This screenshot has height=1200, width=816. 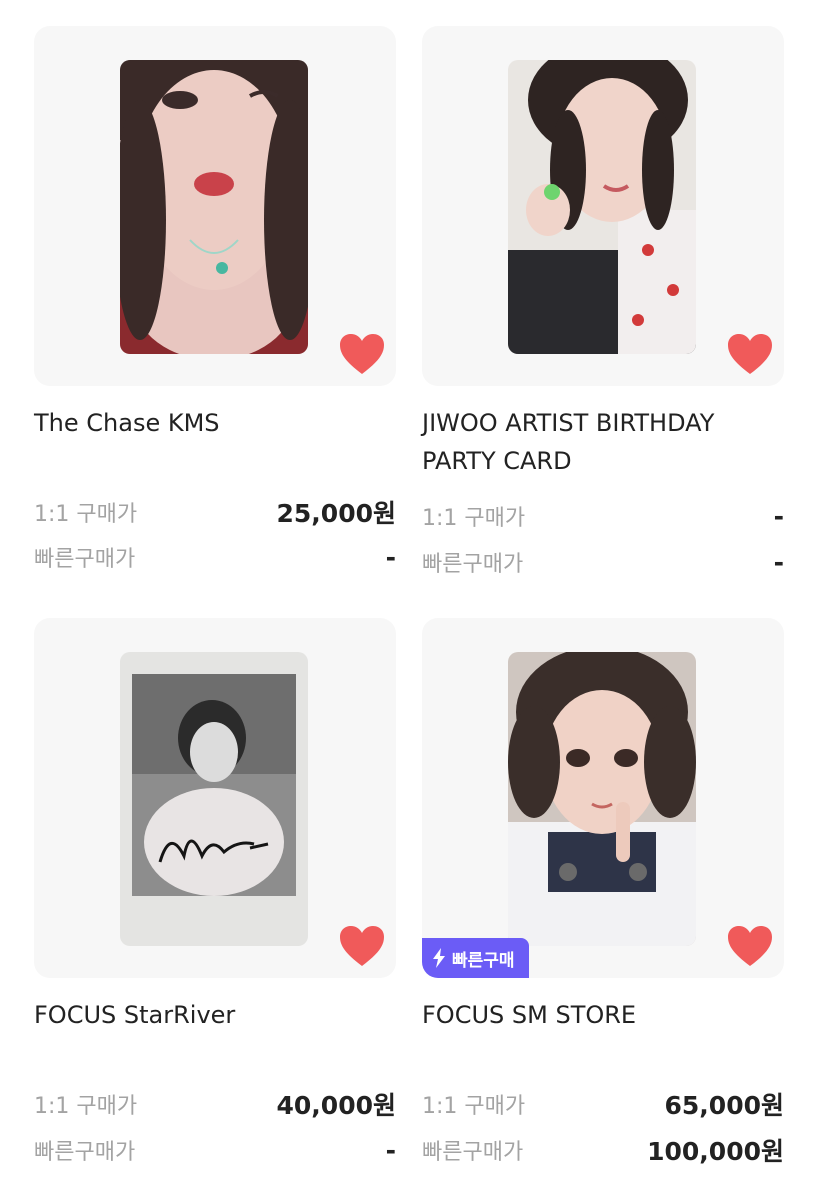 I want to click on price-row-quick: 빠른구매가 100,000원, so click(x=603, y=1150).